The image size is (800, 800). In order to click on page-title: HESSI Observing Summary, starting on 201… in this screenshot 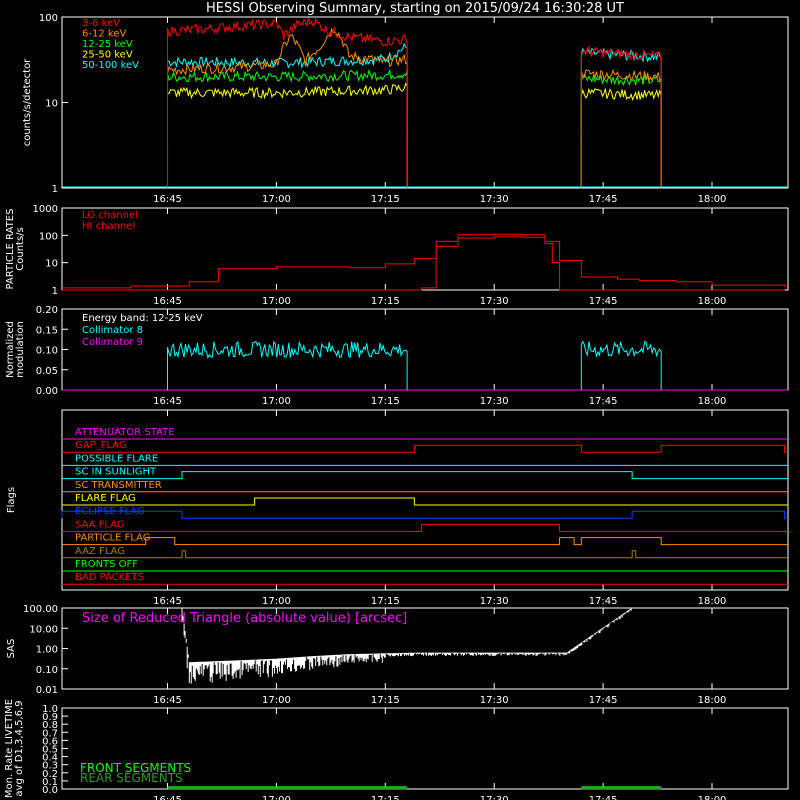, I will do `click(415, 8)`.